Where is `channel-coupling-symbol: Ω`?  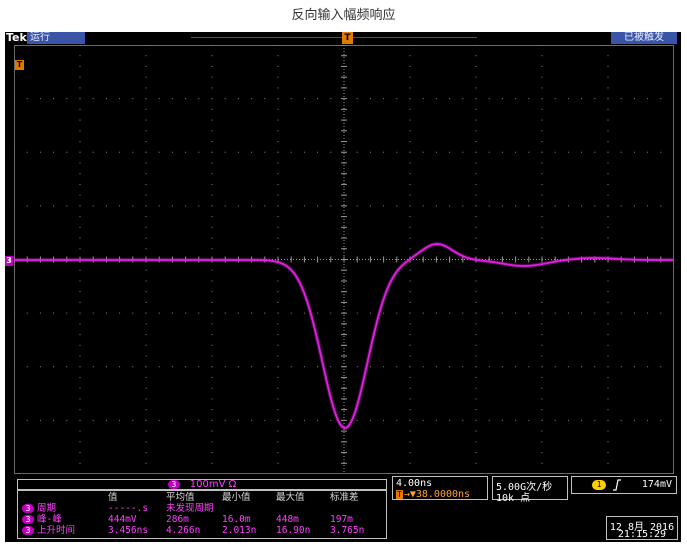
channel-coupling-symbol: Ω is located at coordinates (232, 484).